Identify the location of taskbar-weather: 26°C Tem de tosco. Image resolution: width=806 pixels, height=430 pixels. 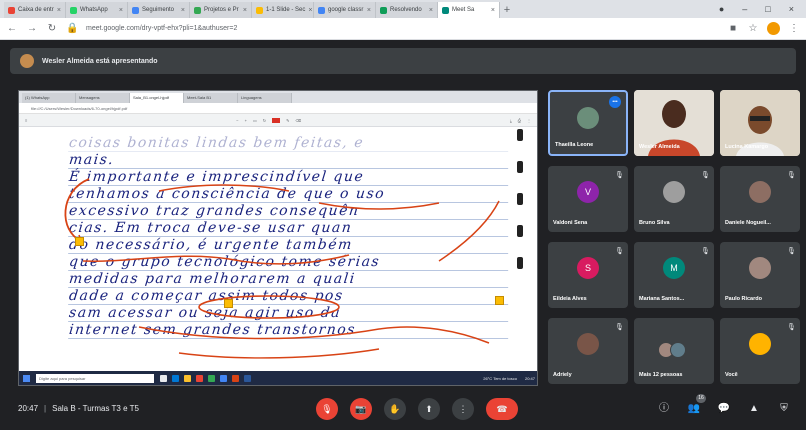
(500, 378).